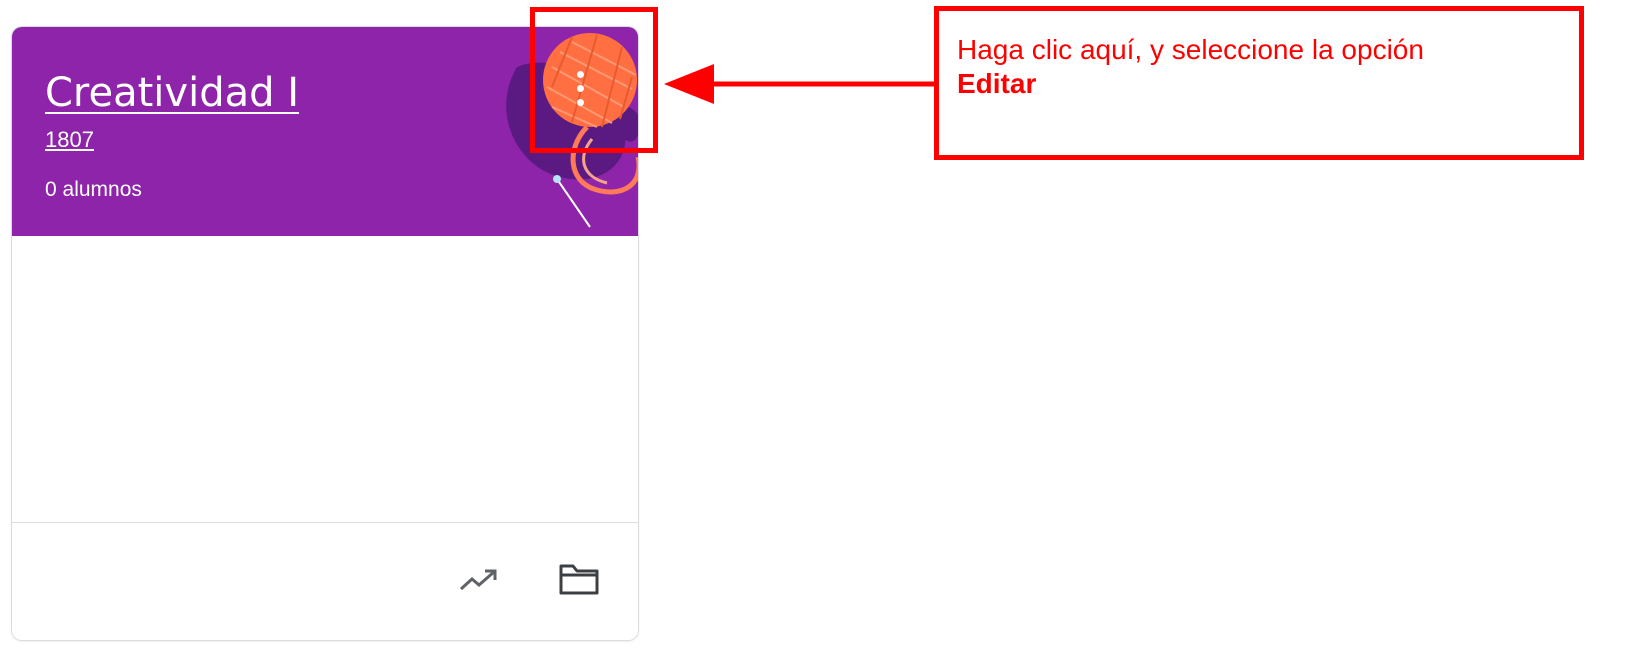 Image resolution: width=1633 pixels, height=669 pixels. What do you see at coordinates (479, 580) in the screenshot?
I see `trending-up-icon` at bounding box center [479, 580].